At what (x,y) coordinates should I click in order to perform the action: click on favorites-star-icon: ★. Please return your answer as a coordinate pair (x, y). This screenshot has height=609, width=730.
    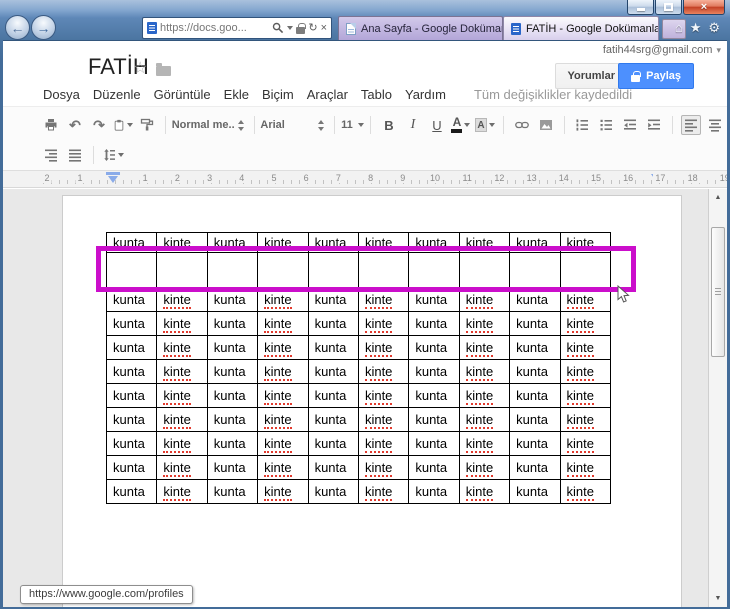
    Looking at the image, I should click on (696, 28).